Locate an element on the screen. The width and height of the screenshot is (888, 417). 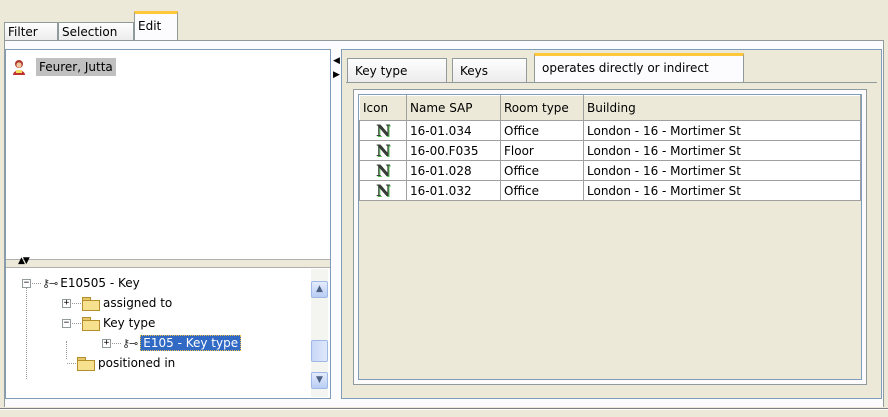
column-header-building: Building is located at coordinates (722, 108).